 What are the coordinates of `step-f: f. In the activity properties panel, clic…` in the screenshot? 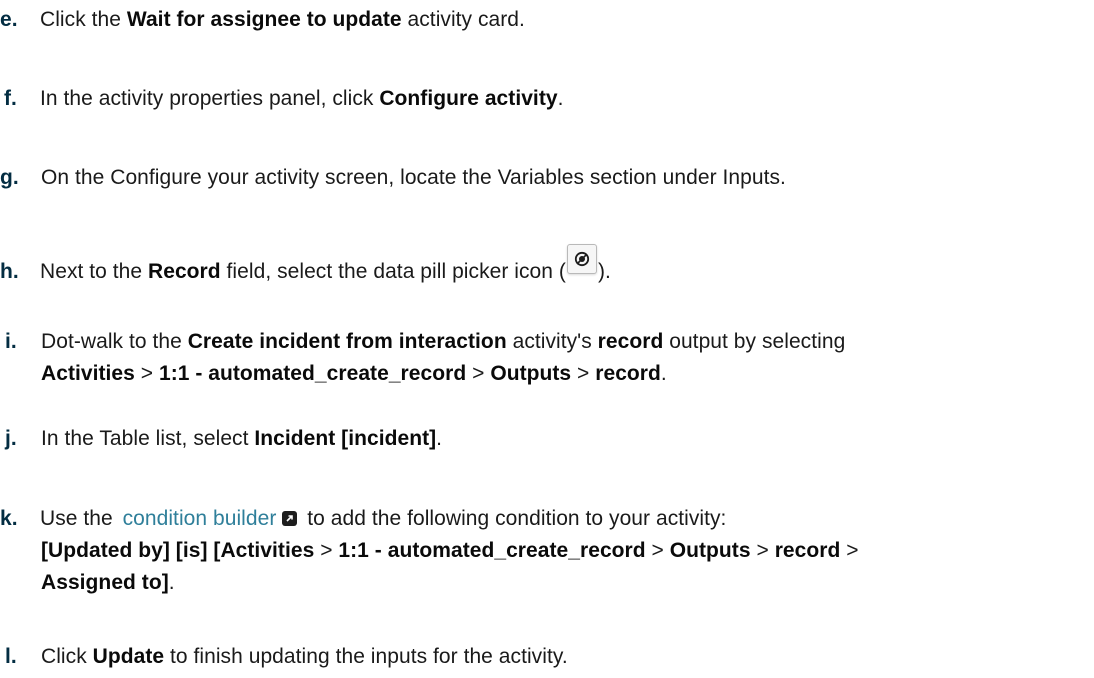 It's located at (545, 99).